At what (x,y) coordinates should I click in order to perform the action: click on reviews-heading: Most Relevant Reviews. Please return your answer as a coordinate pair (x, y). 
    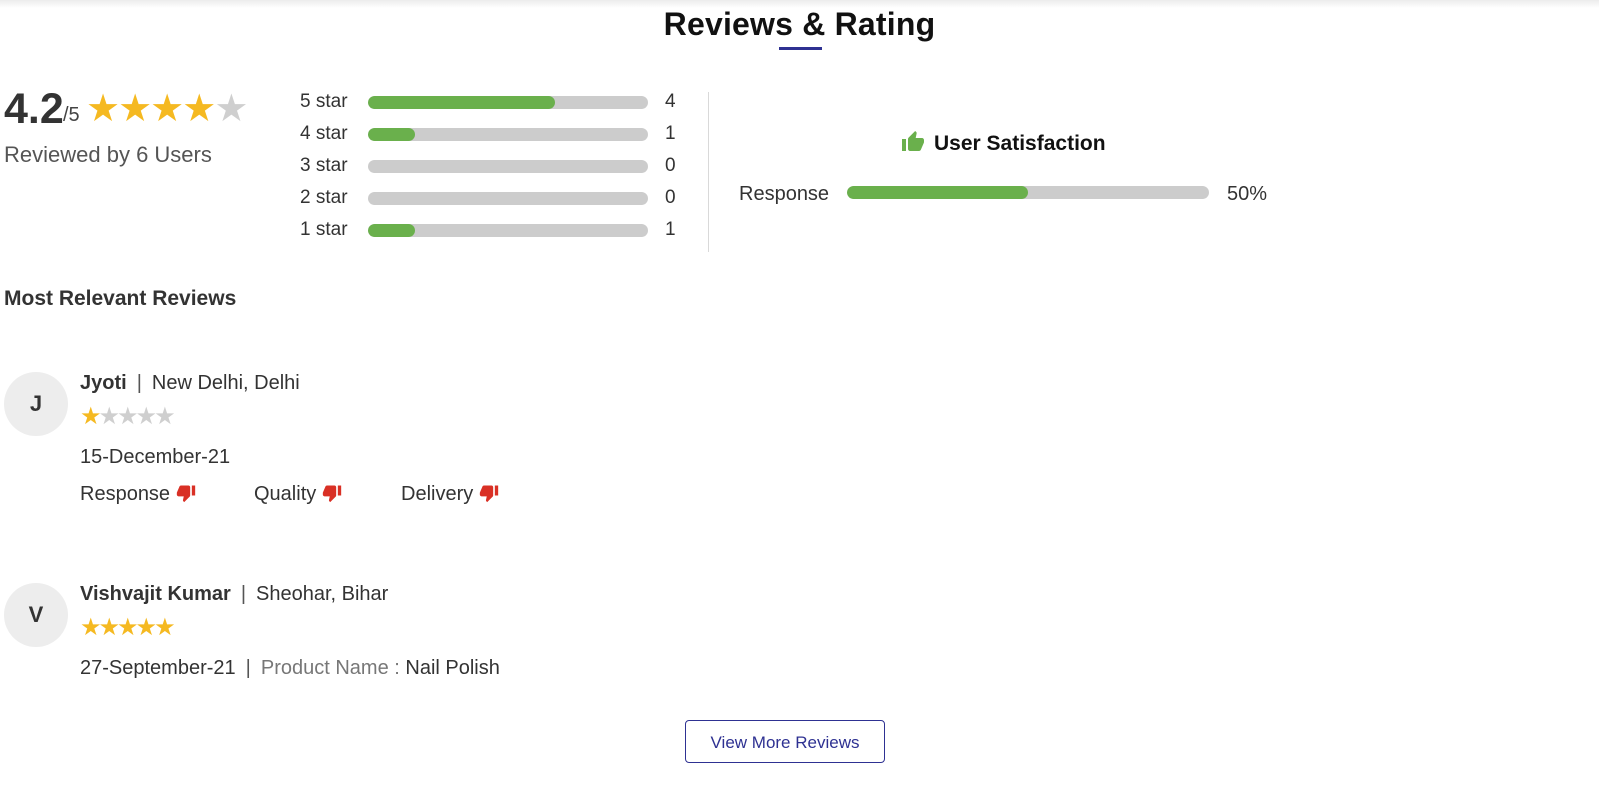
    Looking at the image, I should click on (120, 298).